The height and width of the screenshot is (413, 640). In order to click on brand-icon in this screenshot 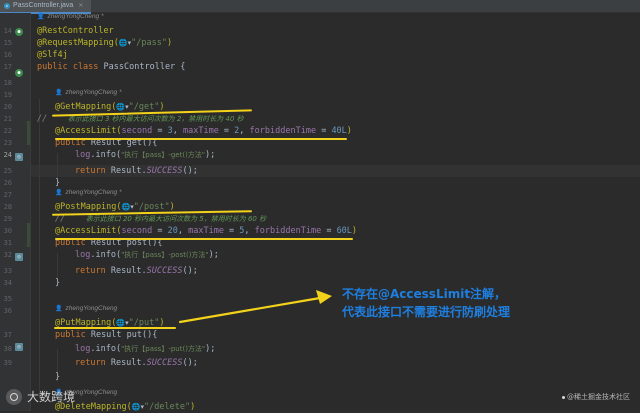, I will do `click(14, 396)`.